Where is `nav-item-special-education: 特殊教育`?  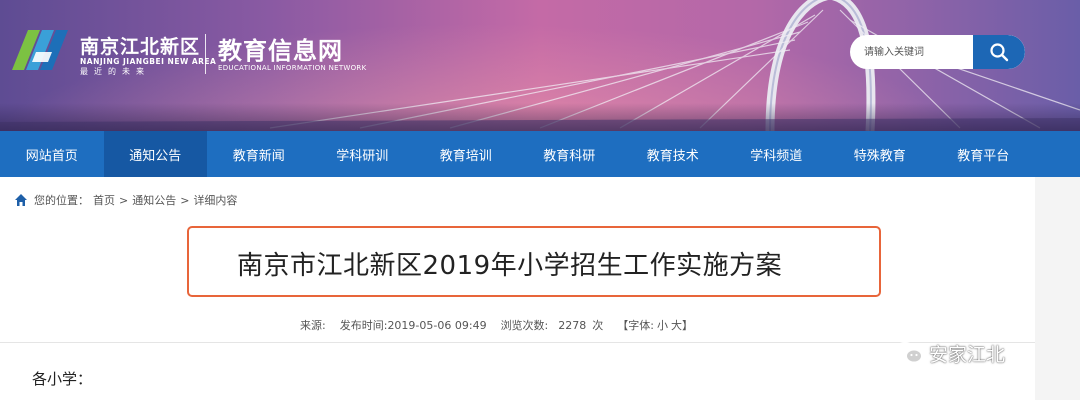
nav-item-special-education: 特殊教育 is located at coordinates (880, 154).